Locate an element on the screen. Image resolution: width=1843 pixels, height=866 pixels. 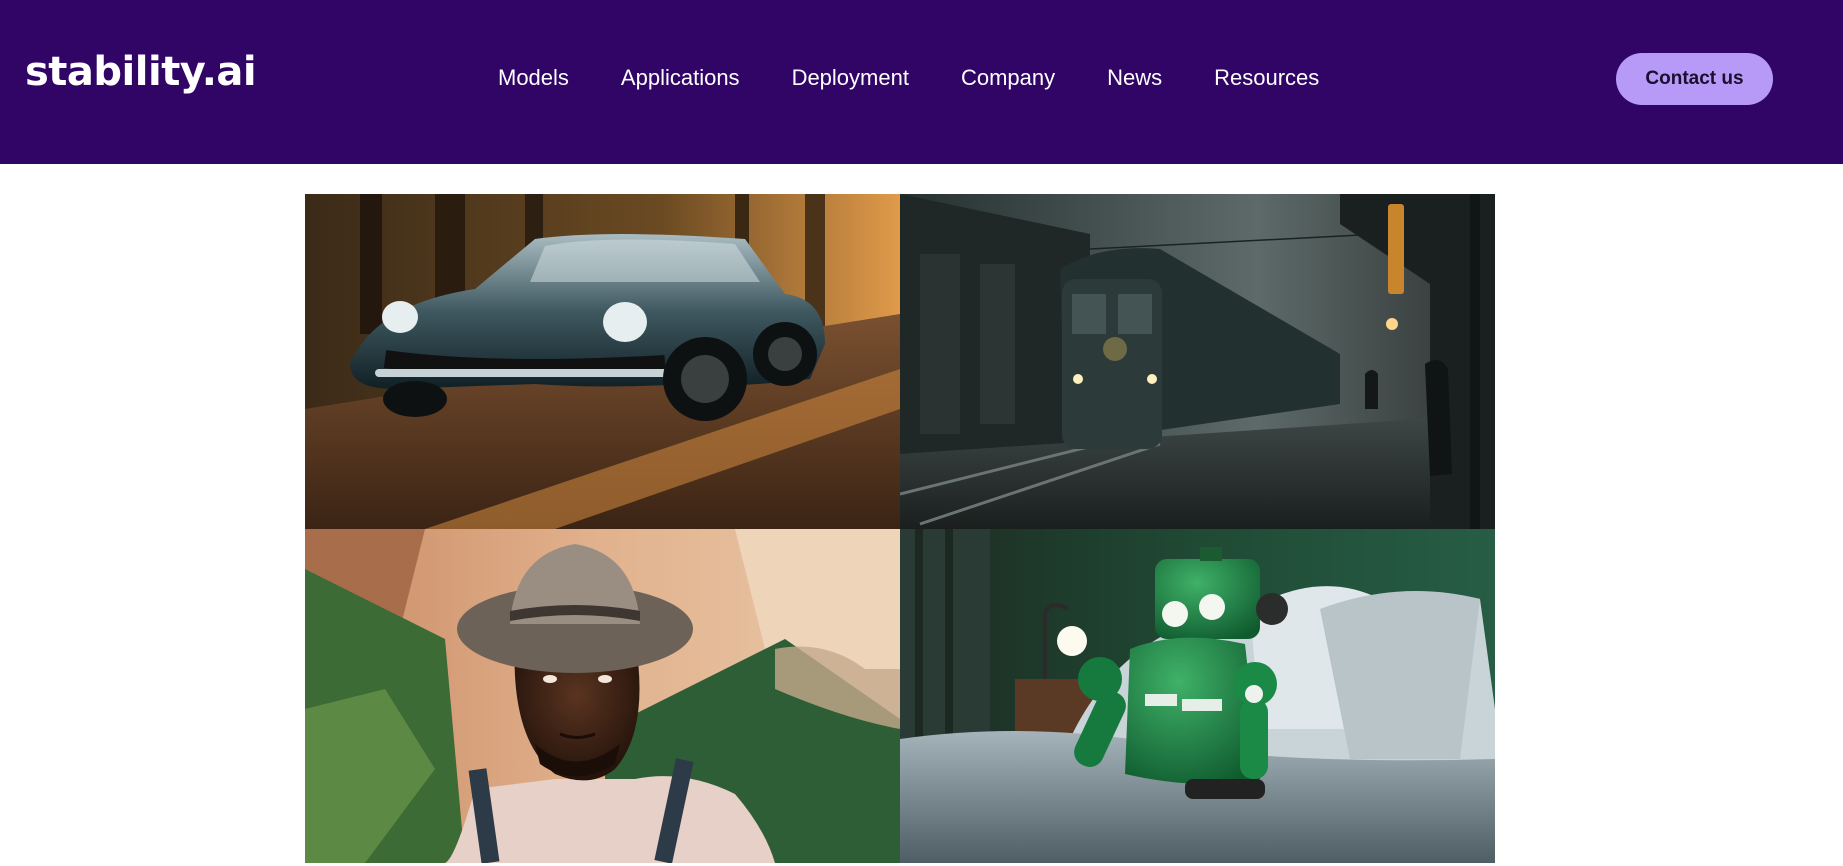
nav-item-news: News is located at coordinates (1134, 78).